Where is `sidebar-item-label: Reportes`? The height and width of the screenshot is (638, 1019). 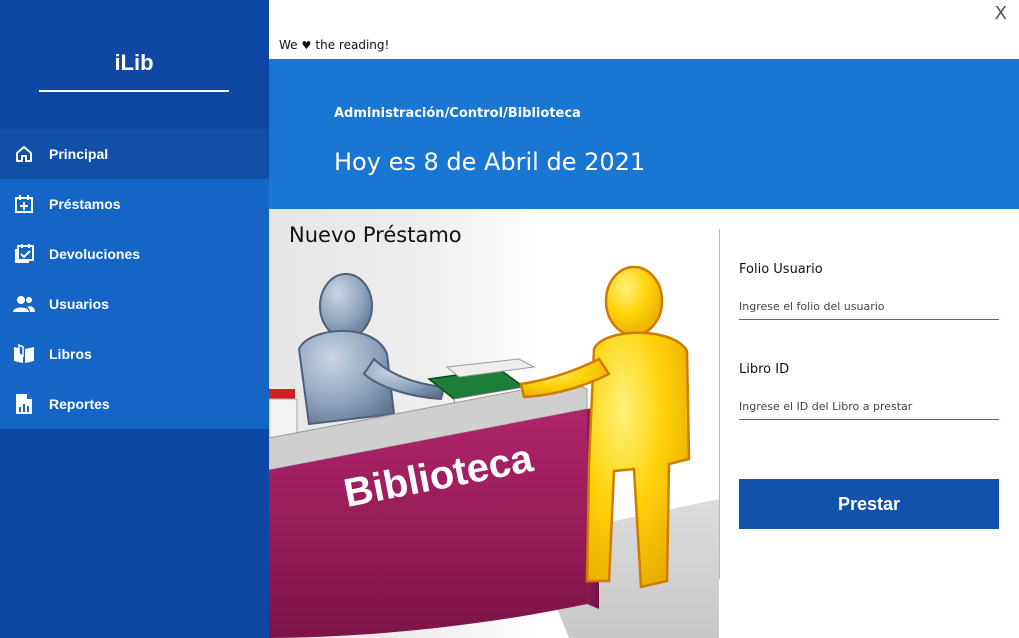 sidebar-item-label: Reportes is located at coordinates (79, 404).